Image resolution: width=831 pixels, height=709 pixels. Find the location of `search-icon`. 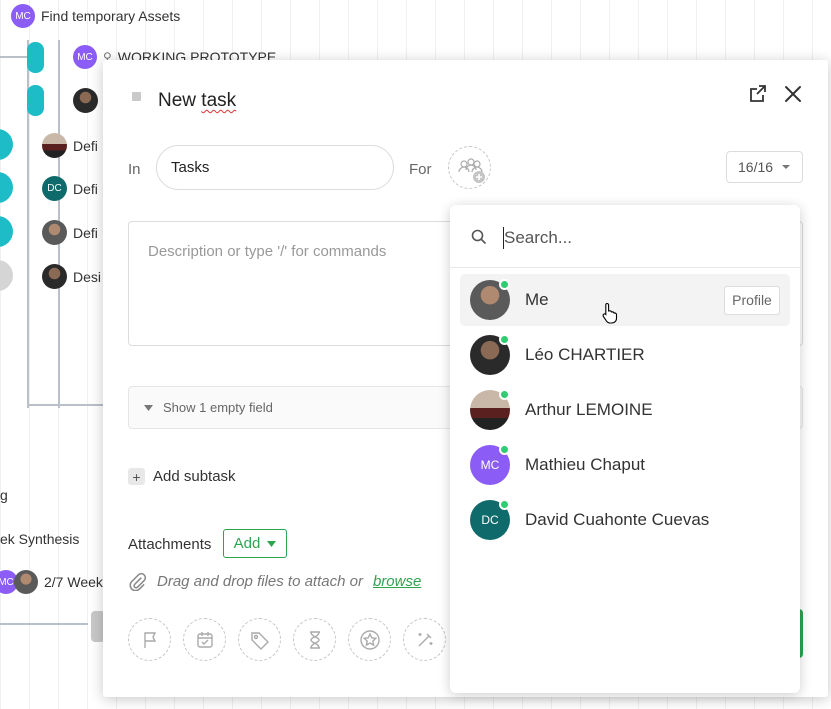

search-icon is located at coordinates (479, 237).